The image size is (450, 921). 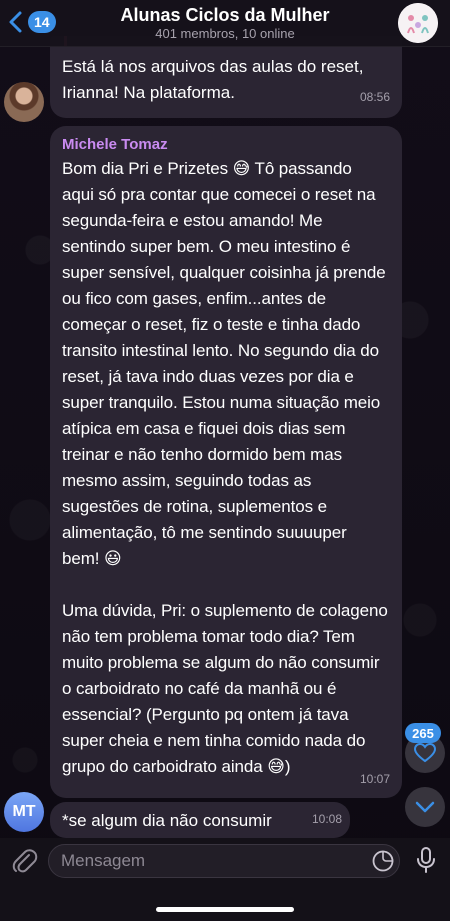 What do you see at coordinates (425, 753) in the screenshot?
I see `heart-icon` at bounding box center [425, 753].